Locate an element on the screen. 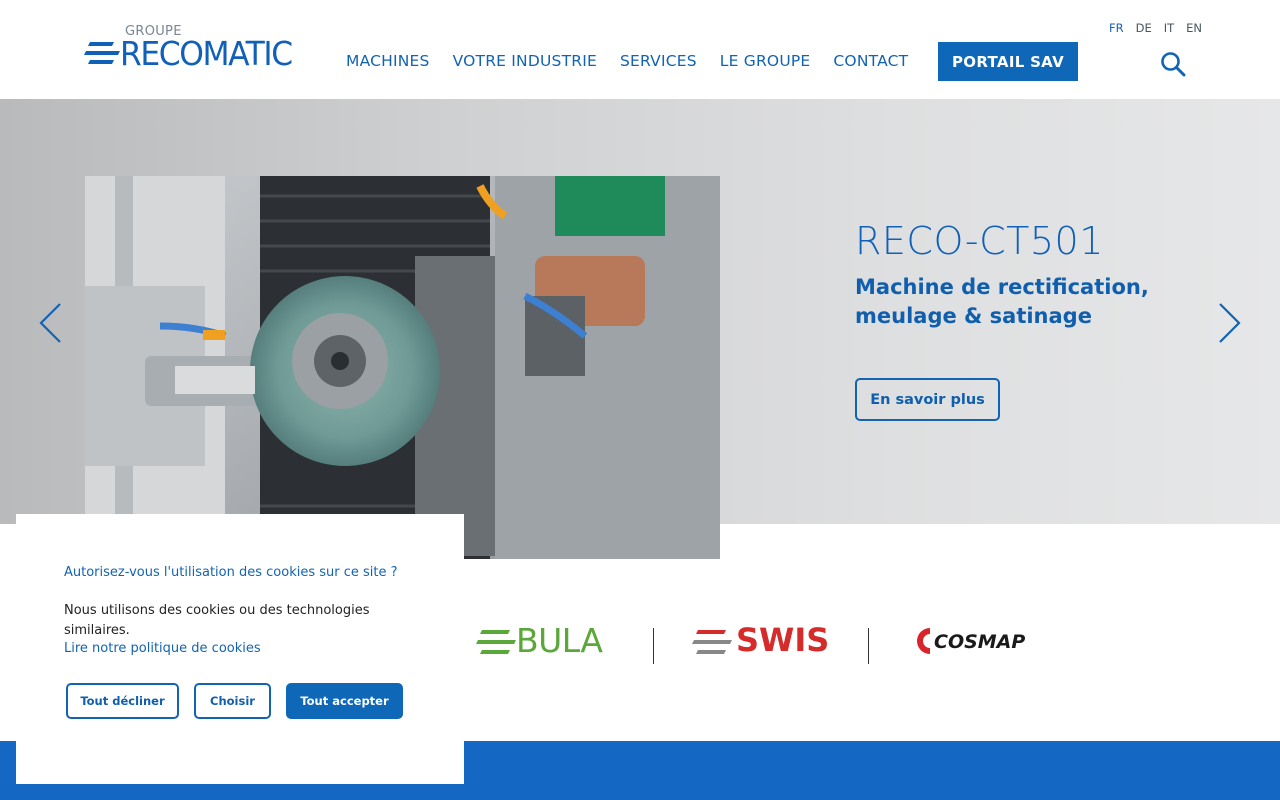 This screenshot has height=800, width=1280. cosmap-logo: COSMAP is located at coordinates (966, 643).